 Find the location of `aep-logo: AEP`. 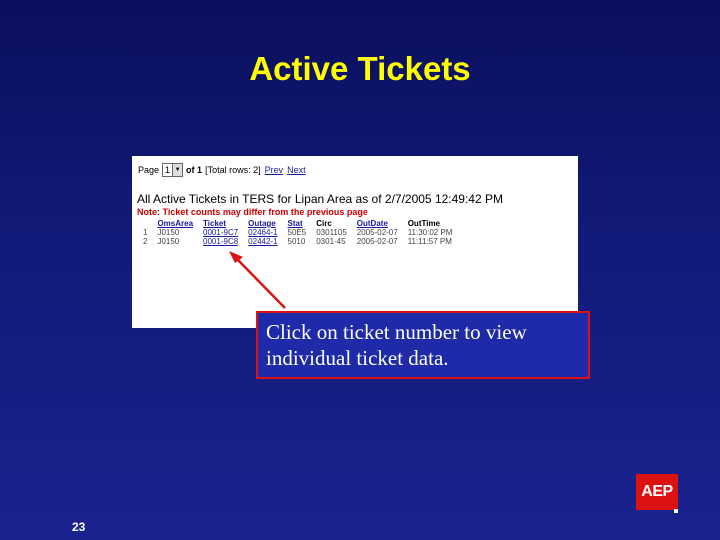

aep-logo: AEP is located at coordinates (657, 492).